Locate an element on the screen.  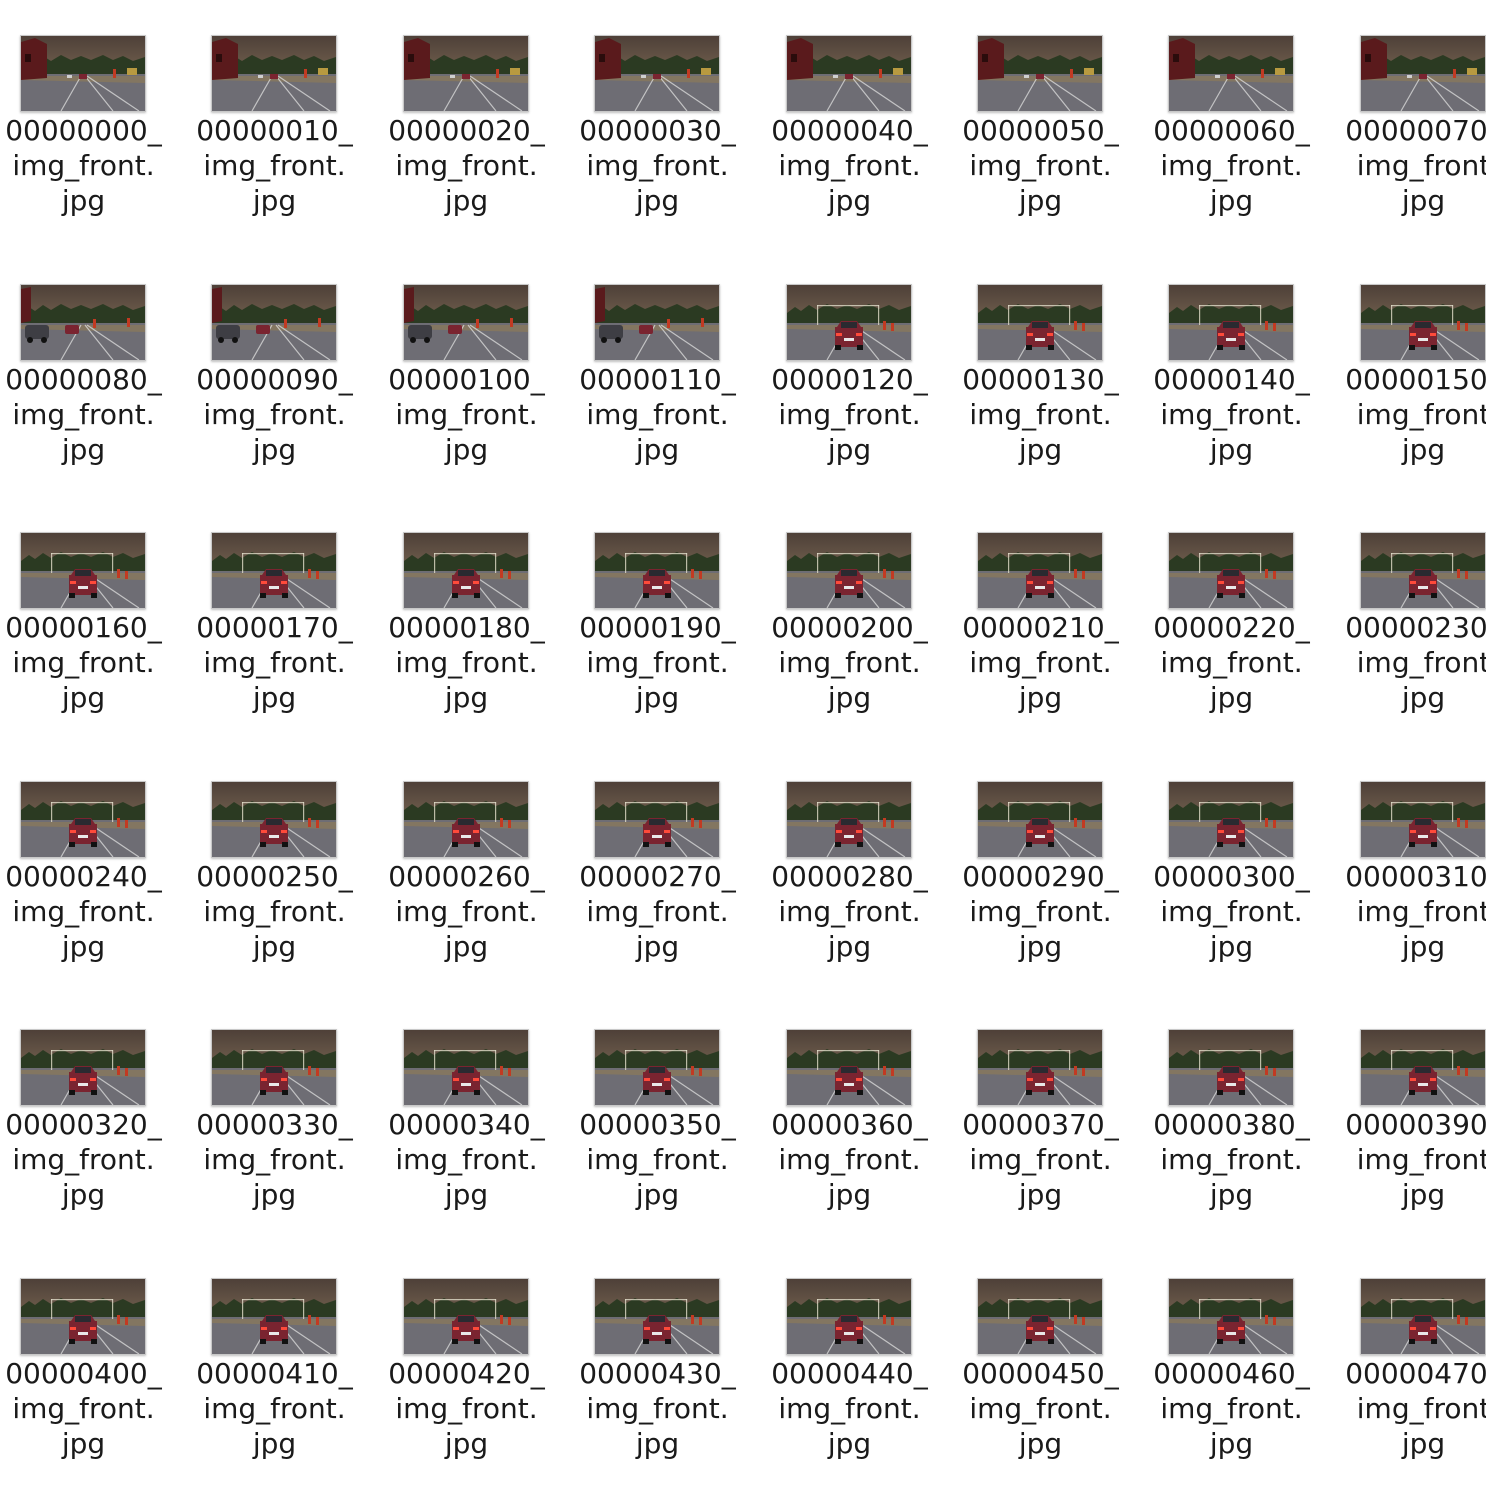
file-item: 00000110_ img_front. jpg is located at coordinates (671, 373).